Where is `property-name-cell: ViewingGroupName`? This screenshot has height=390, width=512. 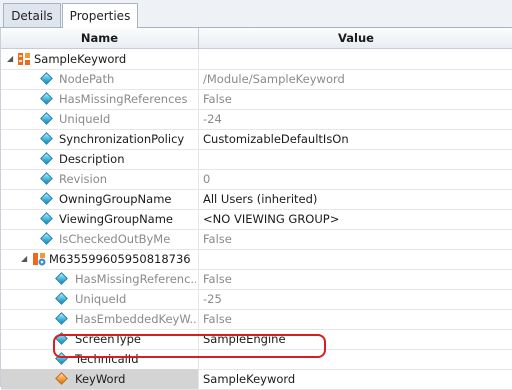
property-name-cell: ViewingGroupName is located at coordinates (100, 219).